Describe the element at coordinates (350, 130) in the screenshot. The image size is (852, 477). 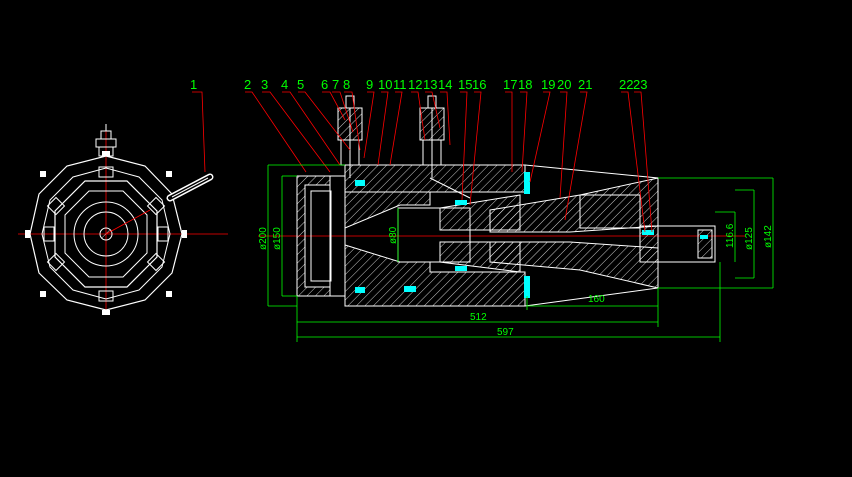
I see `fitting-left` at that location.